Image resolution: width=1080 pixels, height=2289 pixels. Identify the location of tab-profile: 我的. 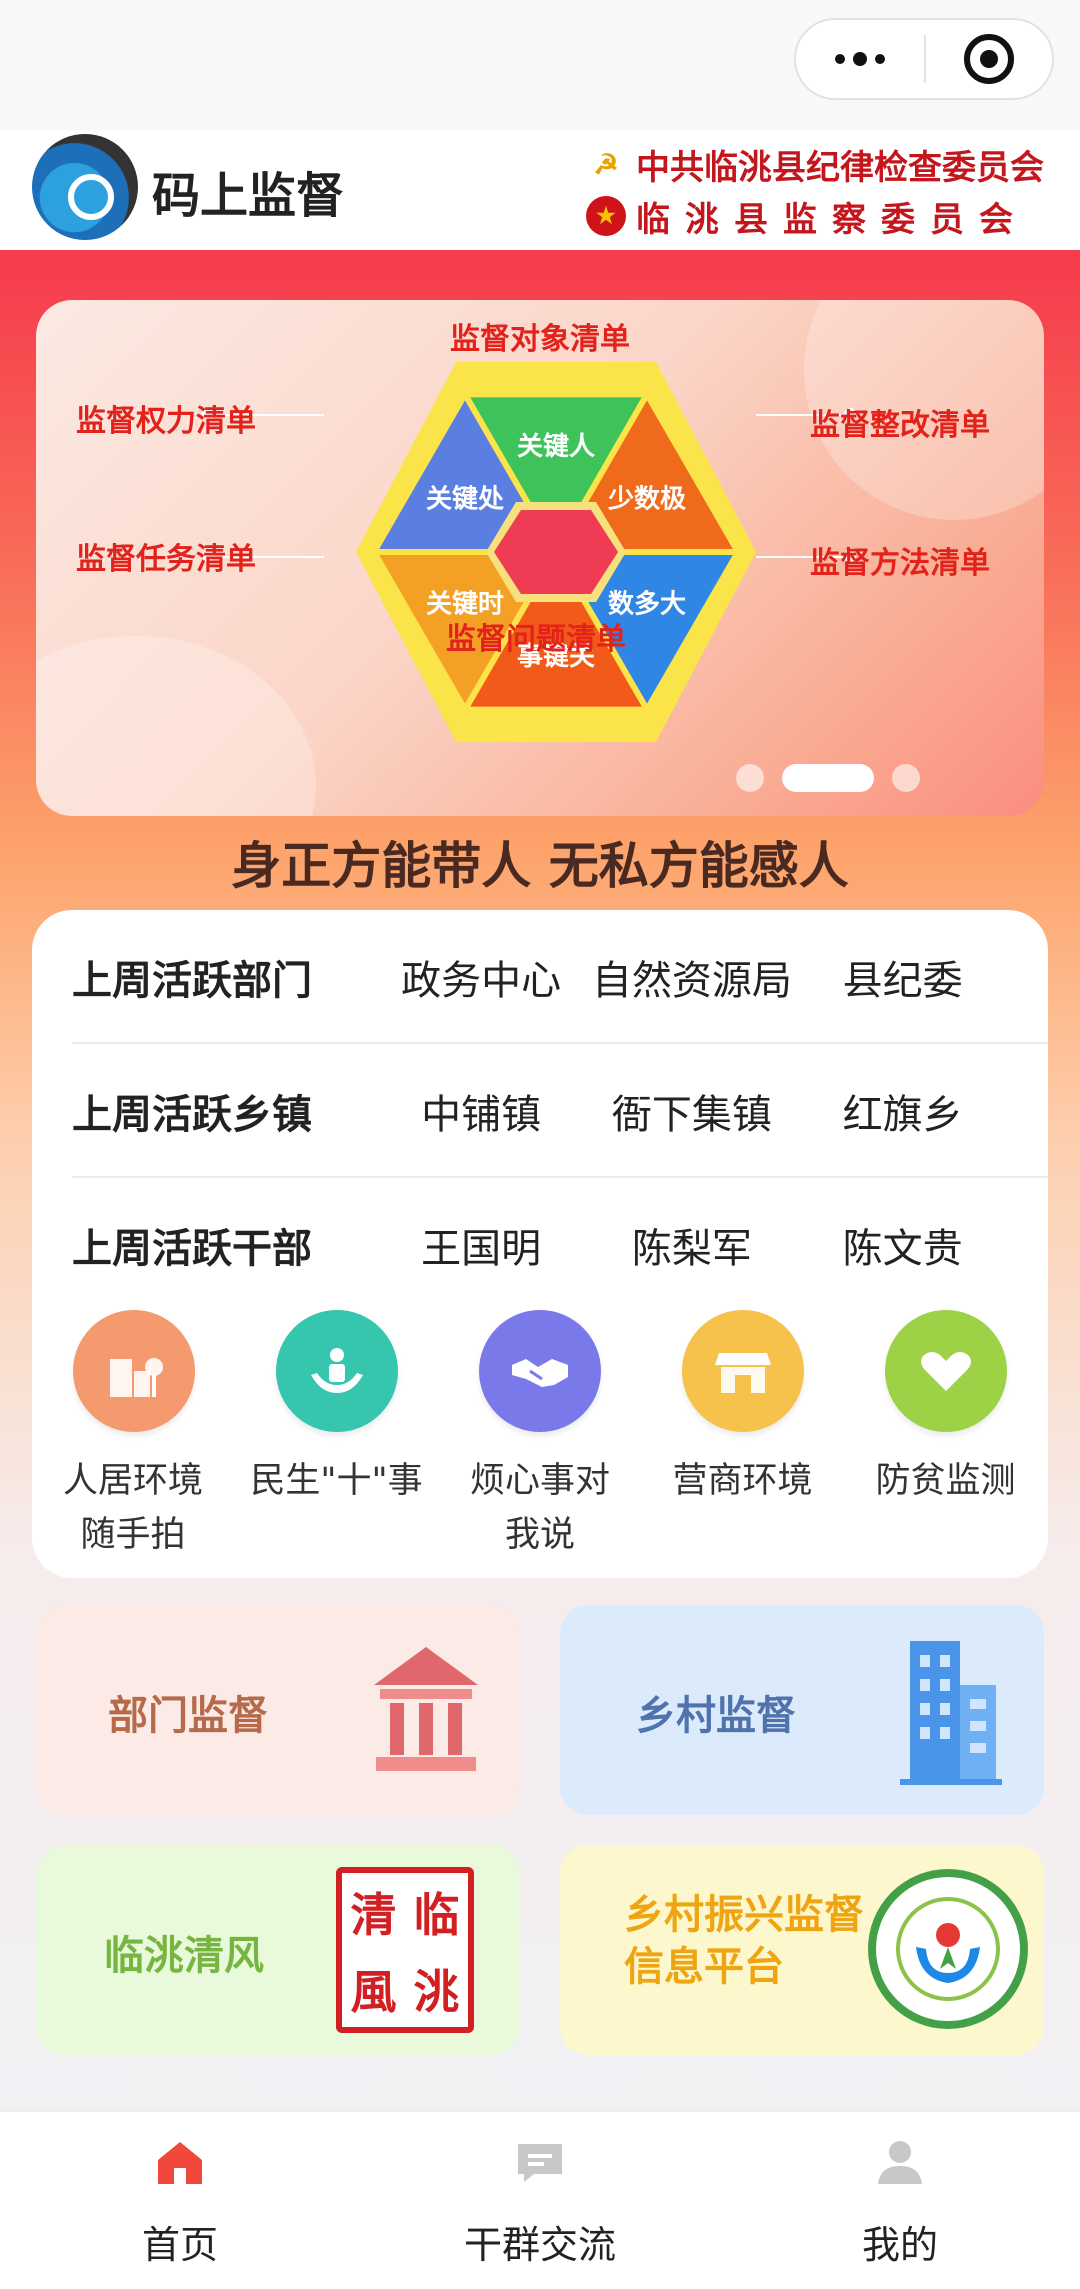
(900, 2202).